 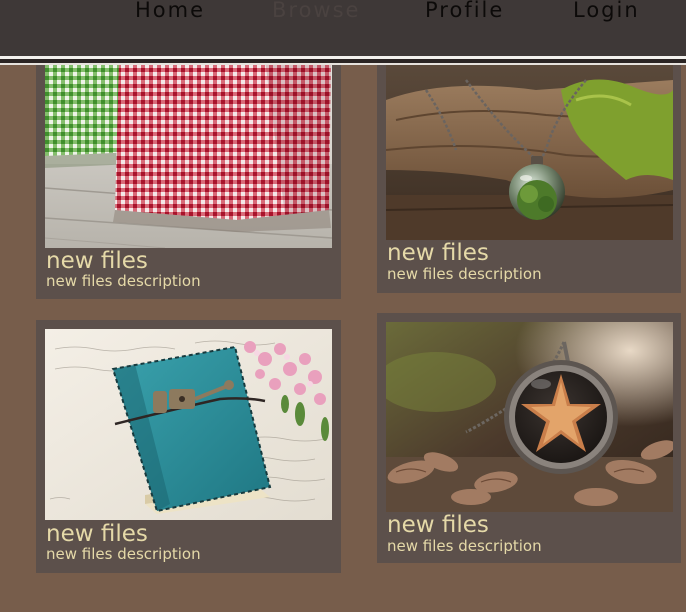 What do you see at coordinates (343, 64) in the screenshot?
I see `navbar-divider` at bounding box center [343, 64].